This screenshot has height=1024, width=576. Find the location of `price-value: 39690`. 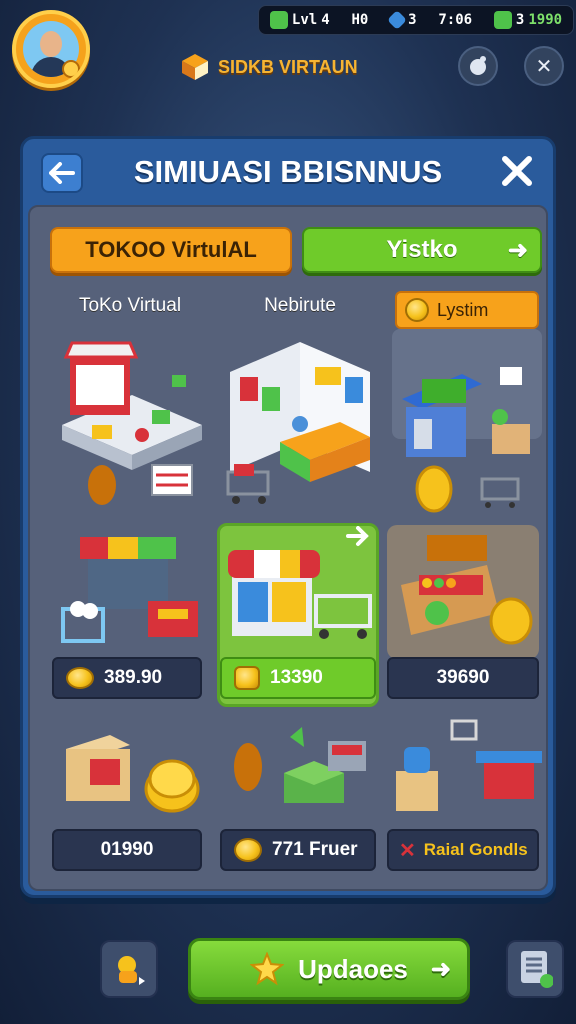

price-value: 39690 is located at coordinates (463, 677).